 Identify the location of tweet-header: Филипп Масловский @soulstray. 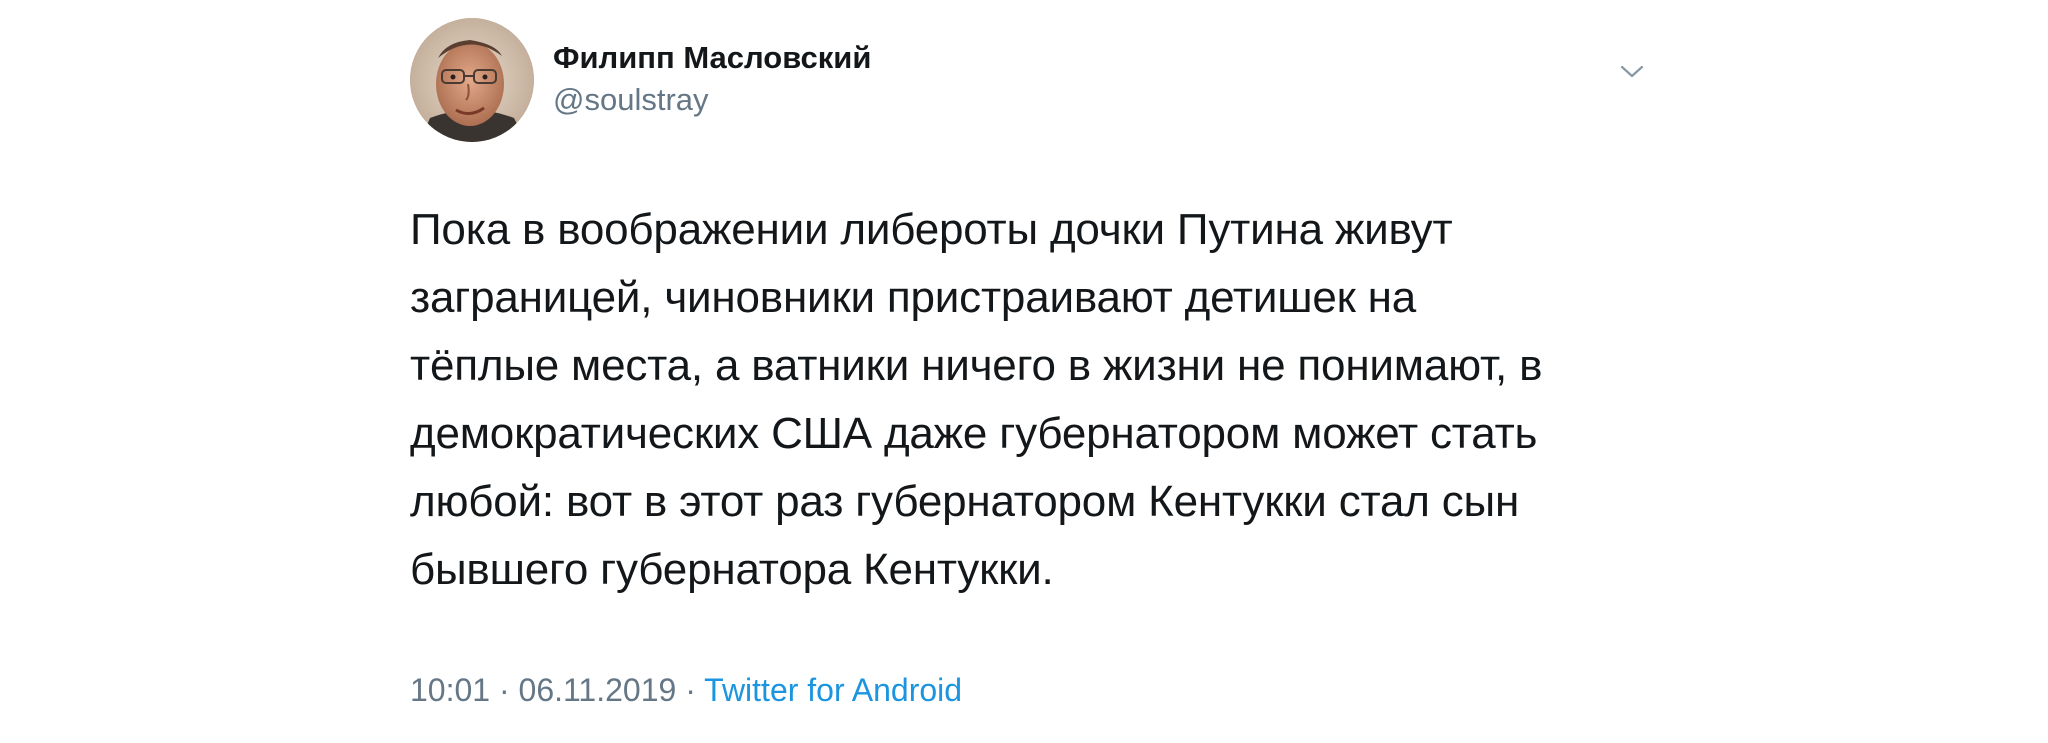
(1030, 83).